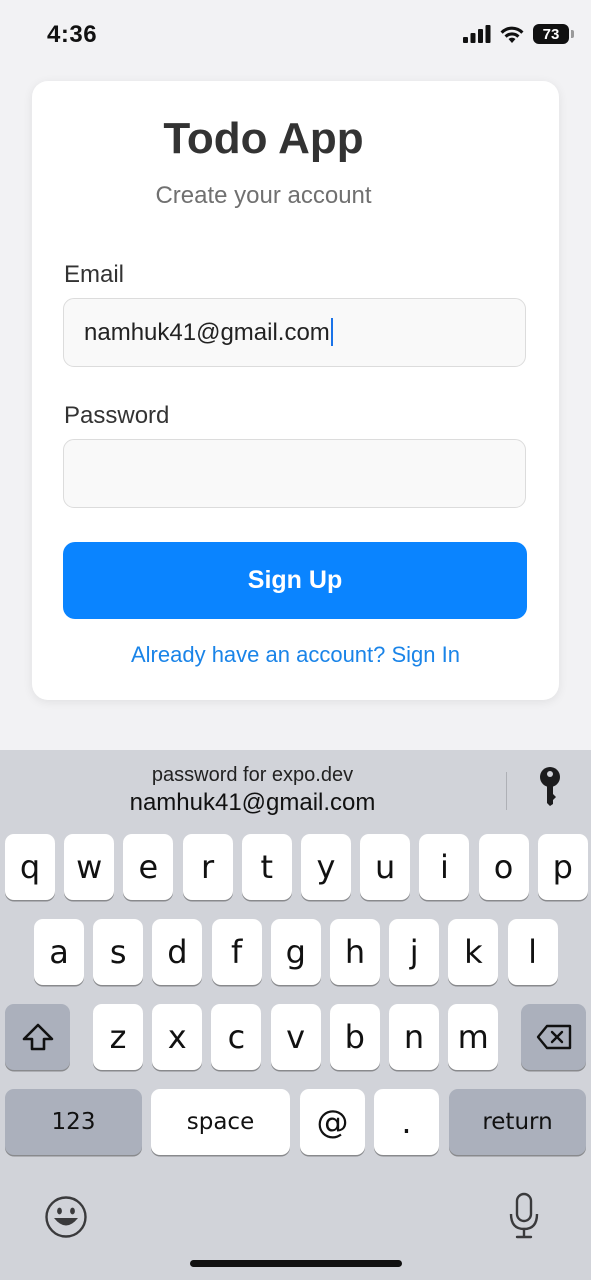 The height and width of the screenshot is (1280, 591). Describe the element at coordinates (117, 415) in the screenshot. I see `password-label: Password` at that location.